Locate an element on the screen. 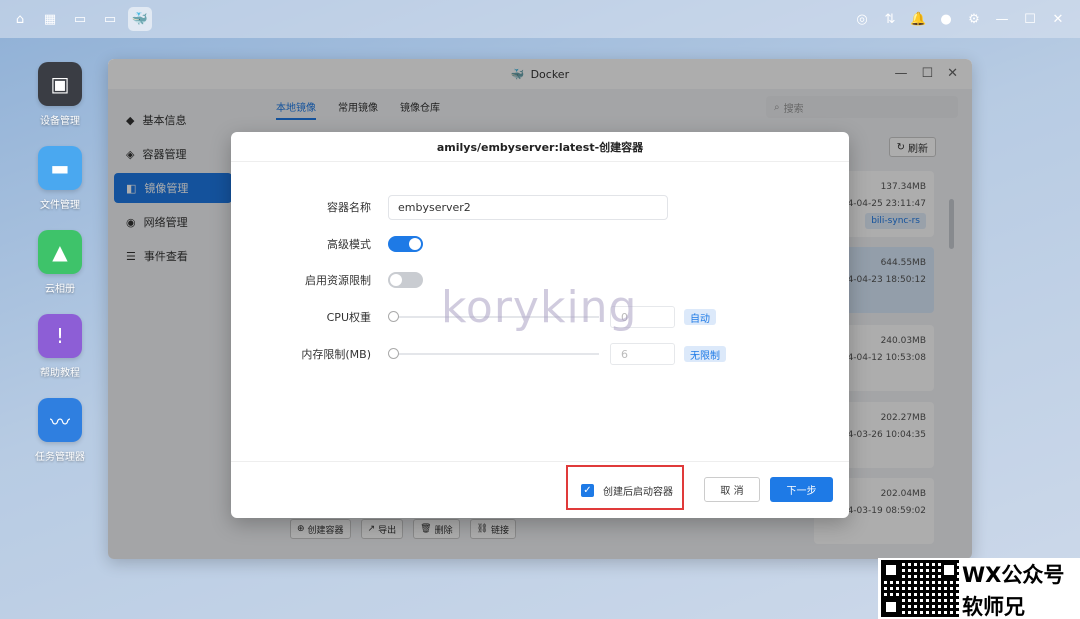  memory-slider-track is located at coordinates (496, 354).